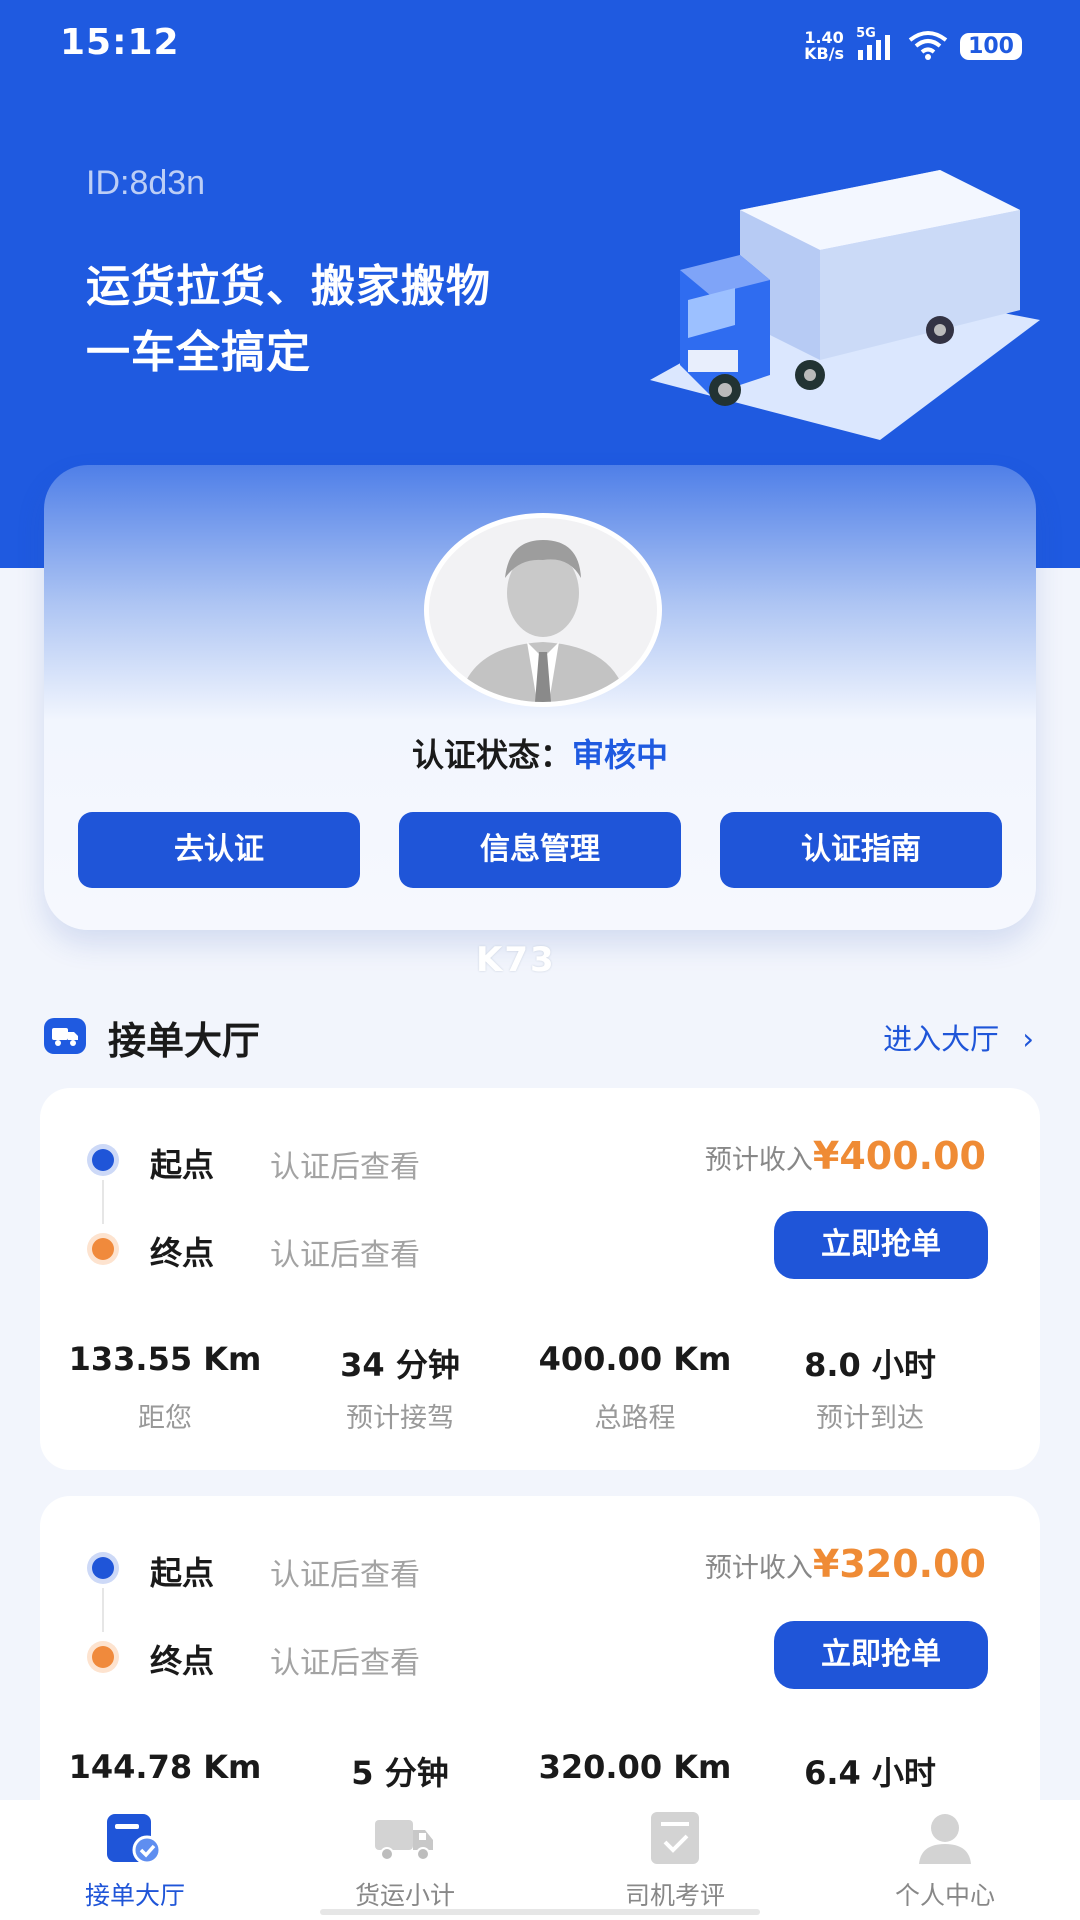  I want to click on enter-hall-link: 进入大厅 ›, so click(958, 1037).